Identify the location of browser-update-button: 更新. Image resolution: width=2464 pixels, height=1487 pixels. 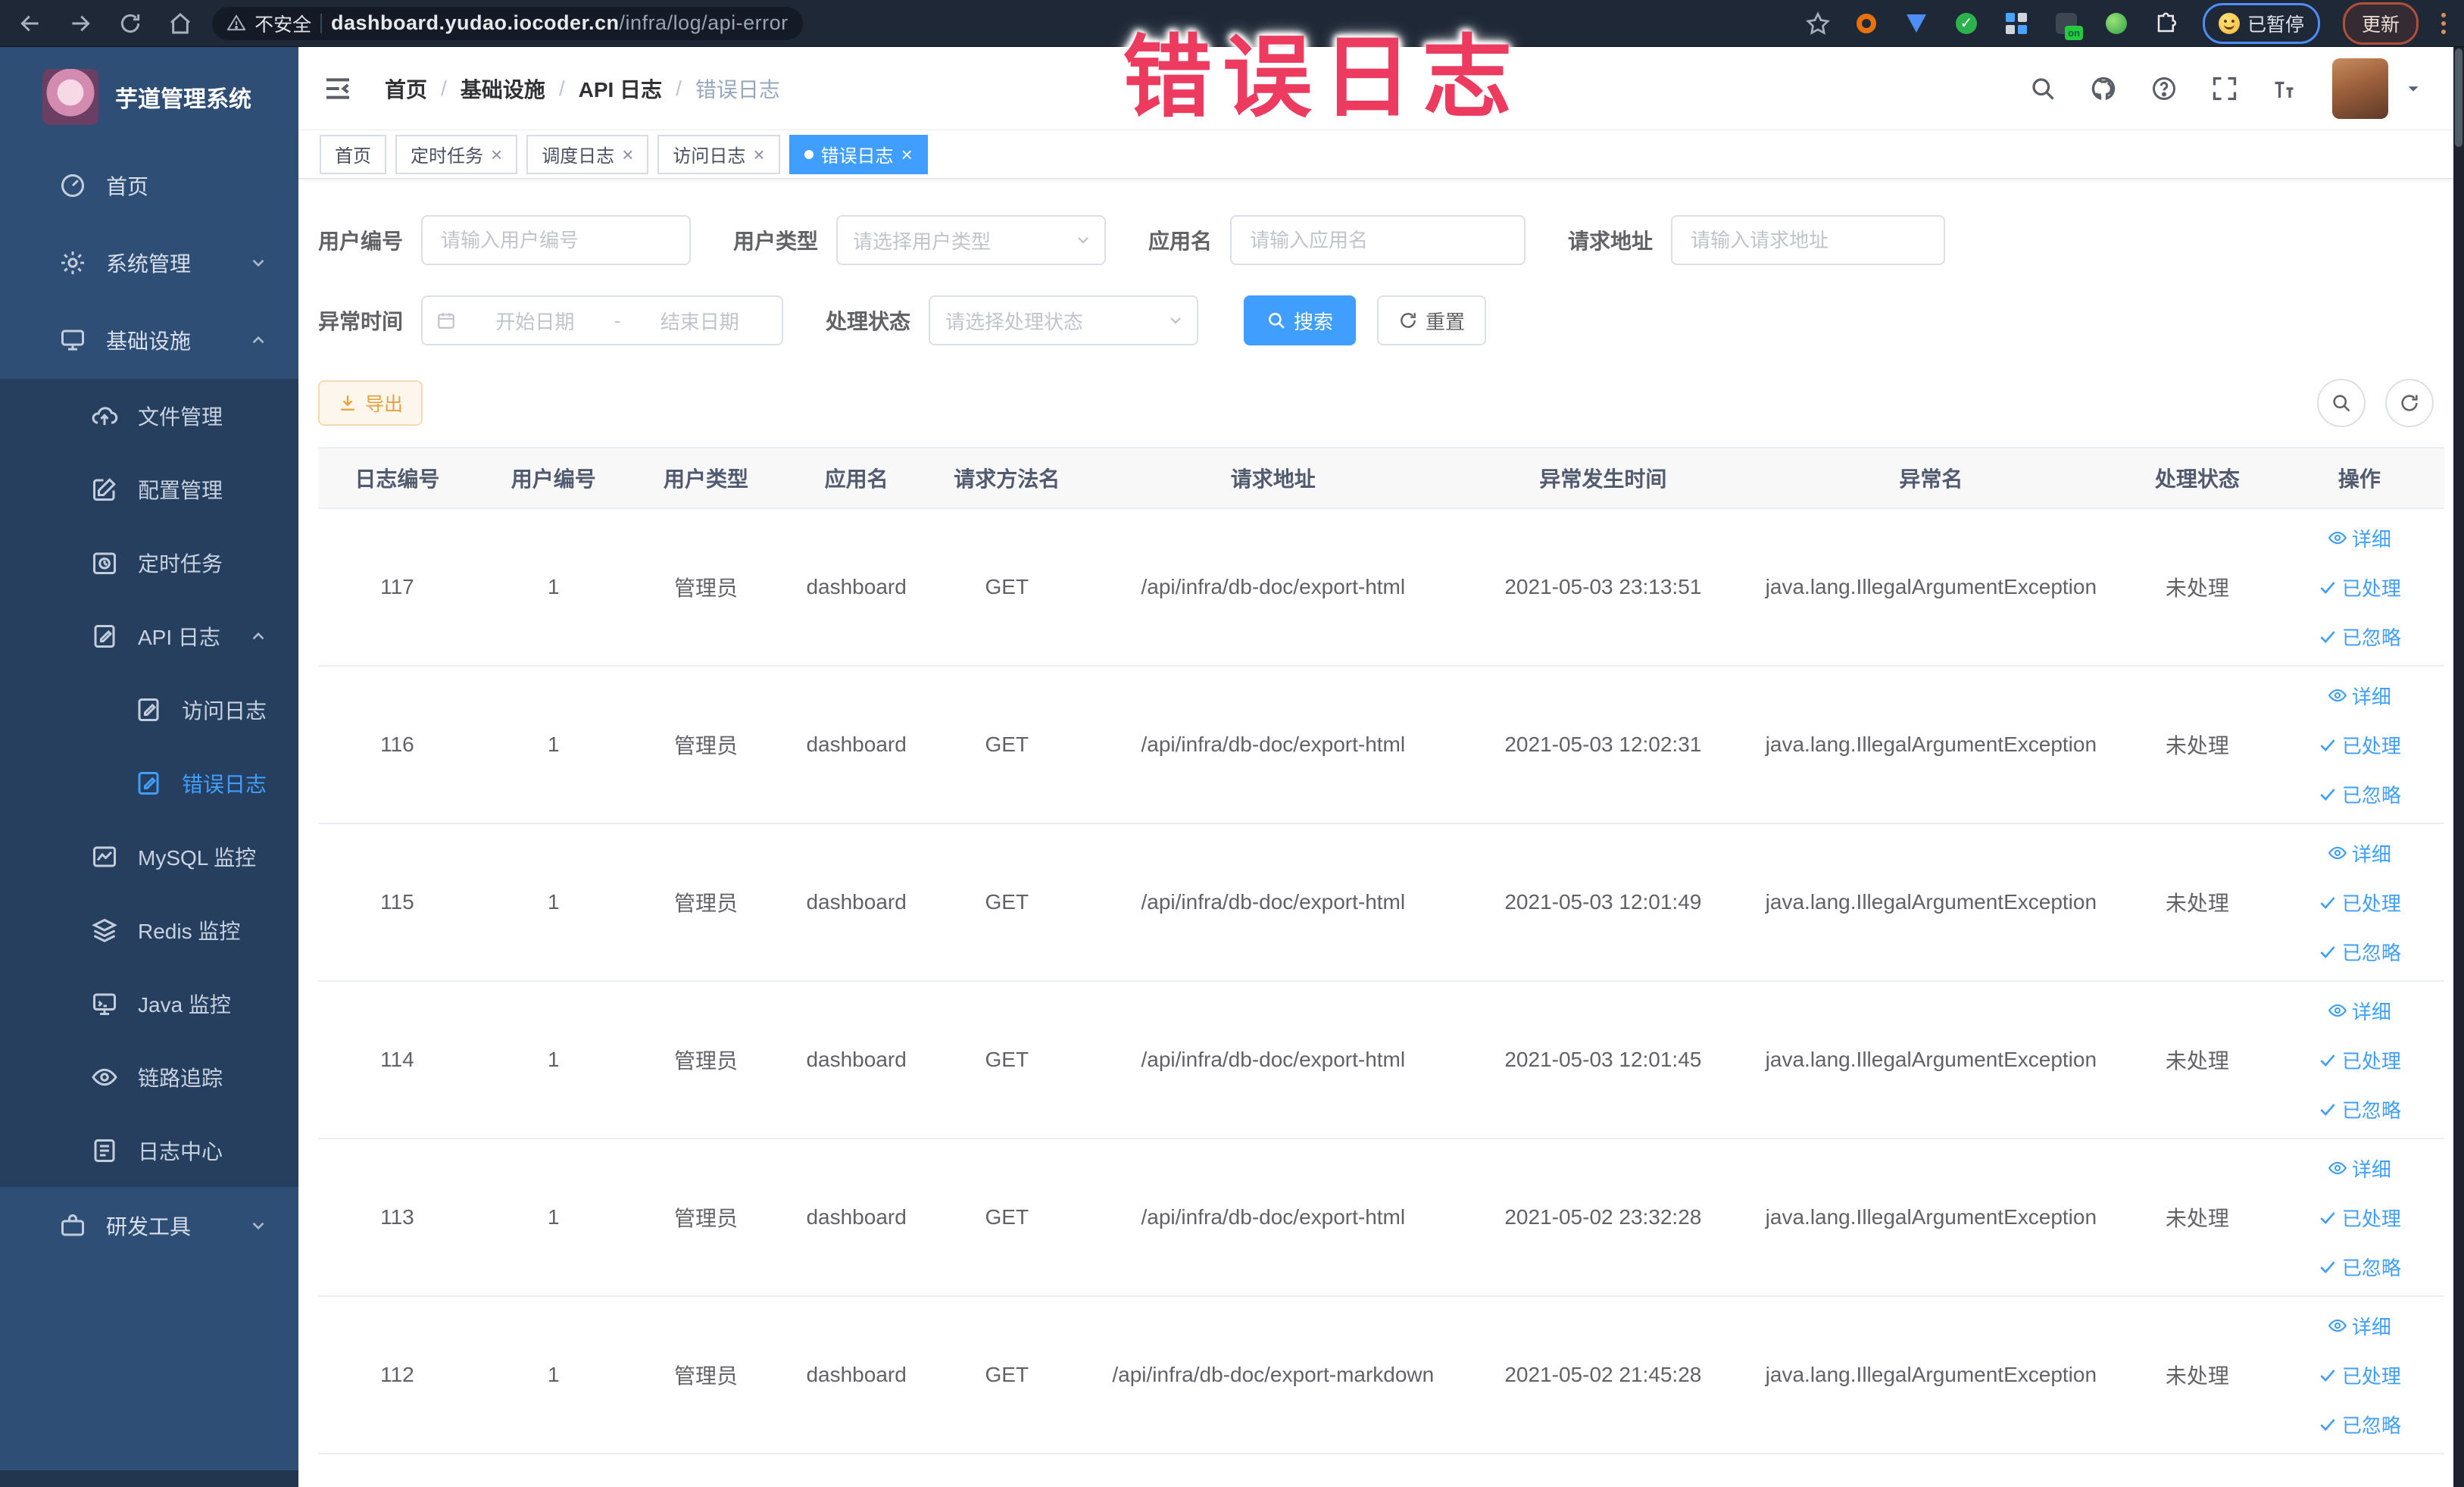
(2380, 23).